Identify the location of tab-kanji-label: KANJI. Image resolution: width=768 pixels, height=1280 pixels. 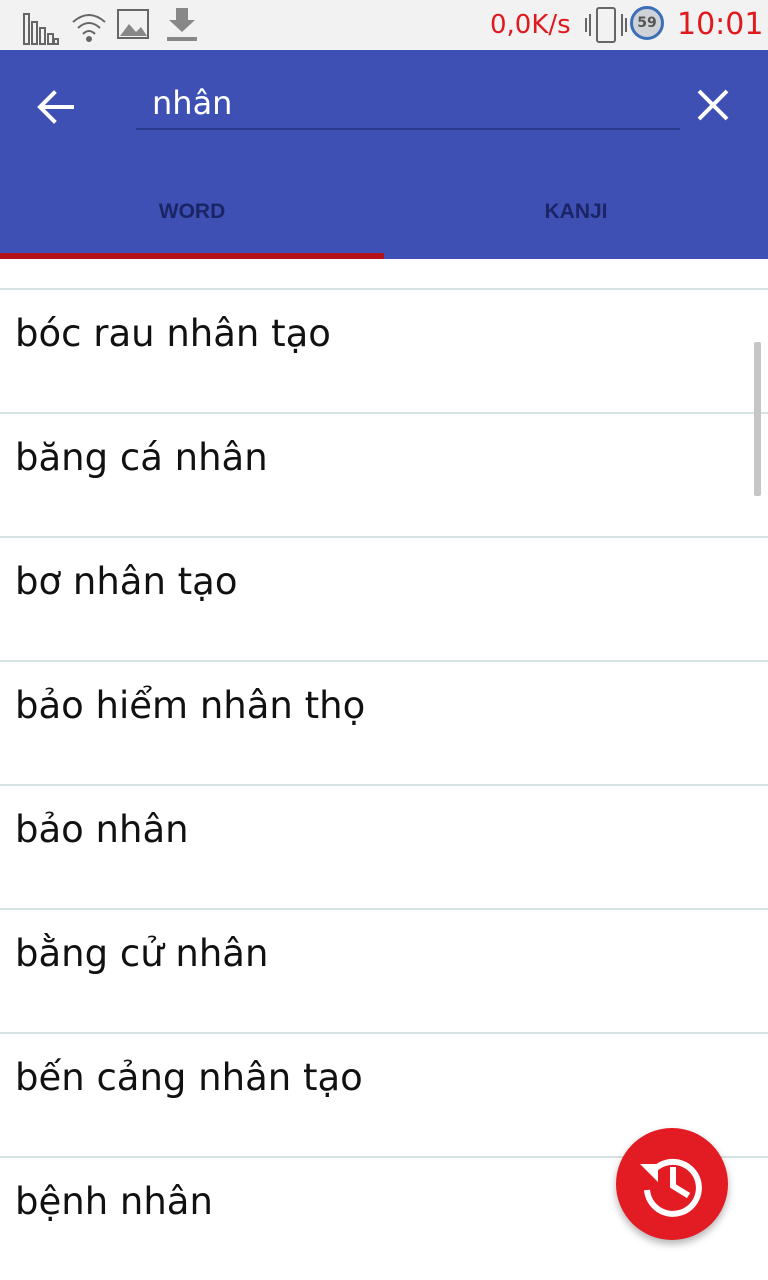
(576, 211).